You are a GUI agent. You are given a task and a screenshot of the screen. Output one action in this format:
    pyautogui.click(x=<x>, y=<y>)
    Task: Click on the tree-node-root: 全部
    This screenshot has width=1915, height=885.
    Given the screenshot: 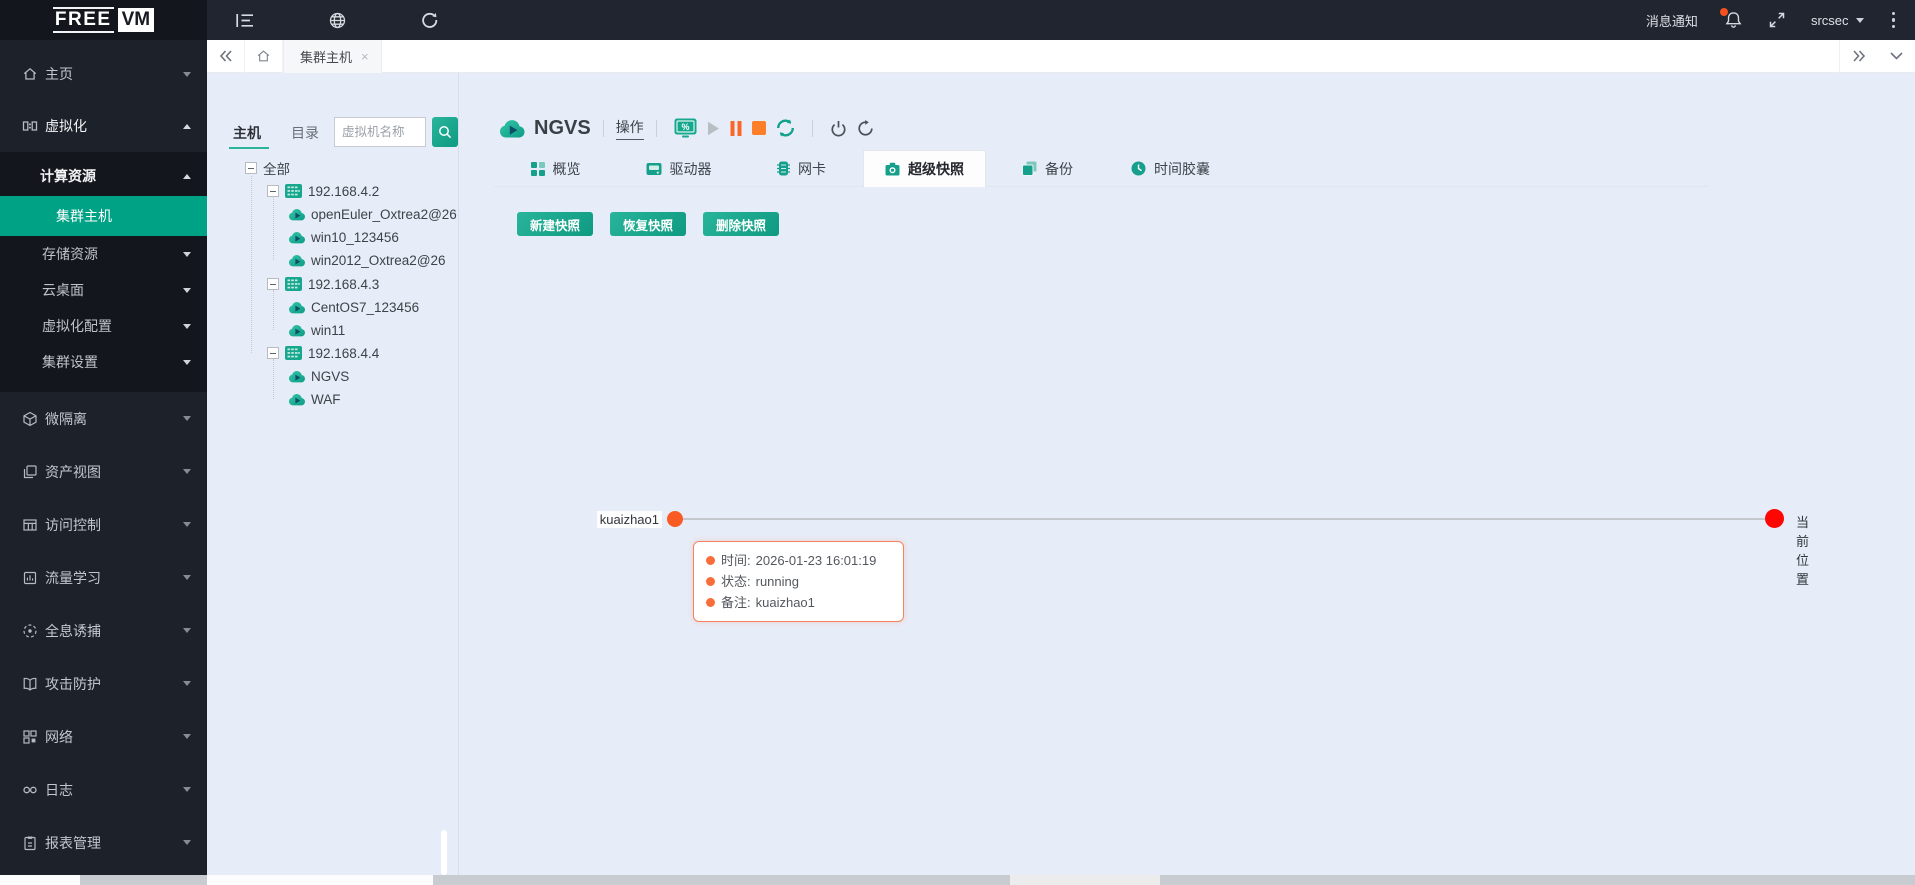 What is the action you would take?
    pyautogui.click(x=267, y=168)
    